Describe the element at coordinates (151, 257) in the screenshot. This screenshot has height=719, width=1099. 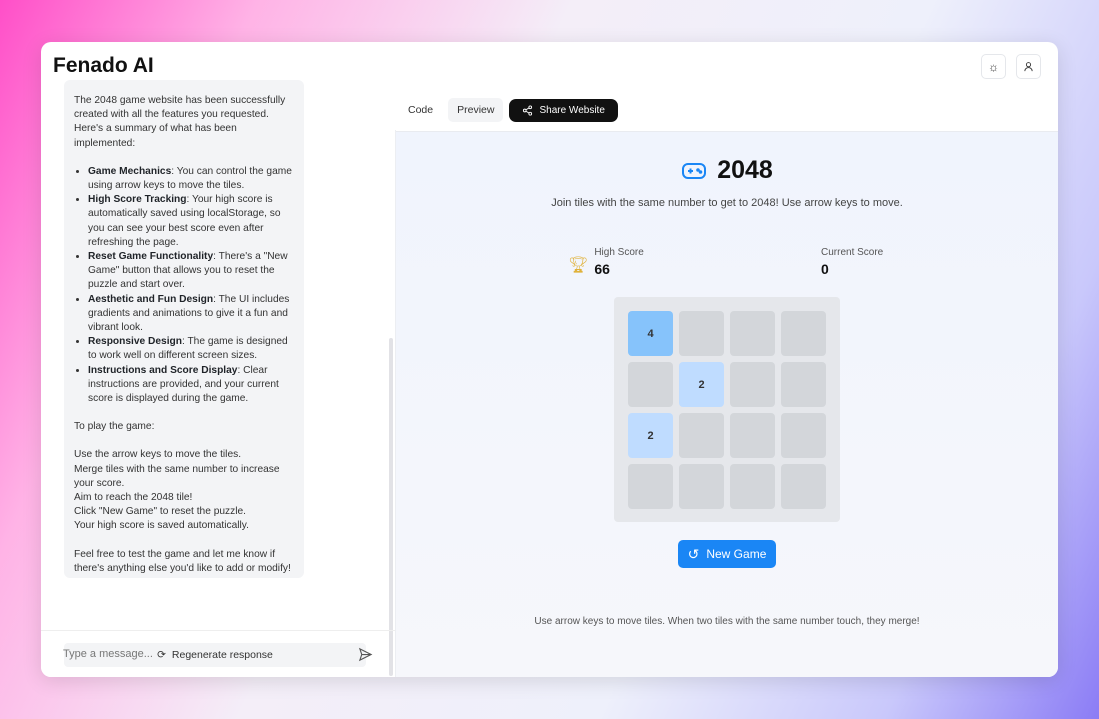
I see `feature-title: Reset Game Functionality` at that location.